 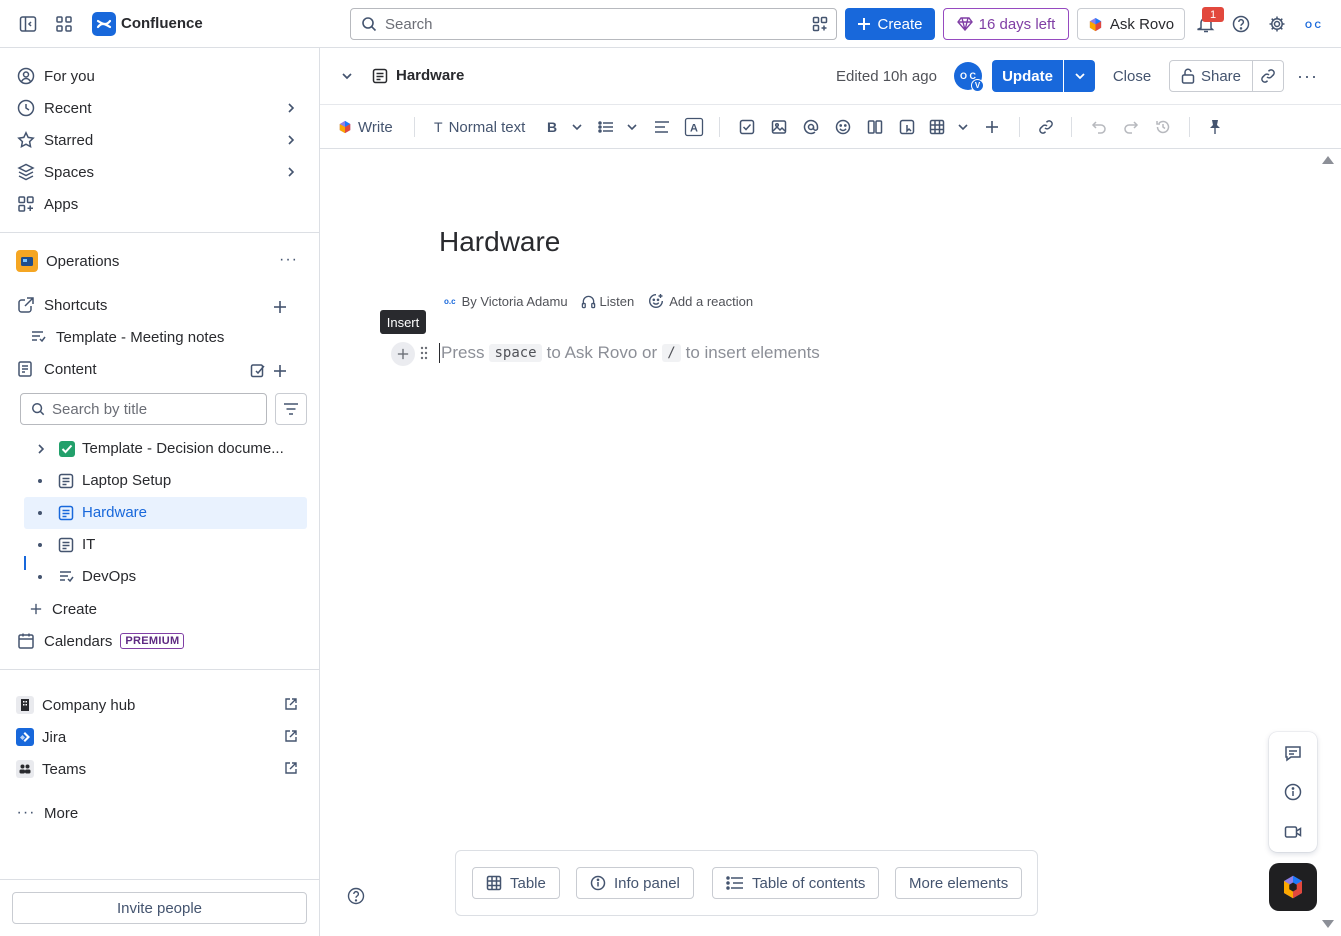 I want to click on sidebar-toggle-icon, so click(x=28, y=24).